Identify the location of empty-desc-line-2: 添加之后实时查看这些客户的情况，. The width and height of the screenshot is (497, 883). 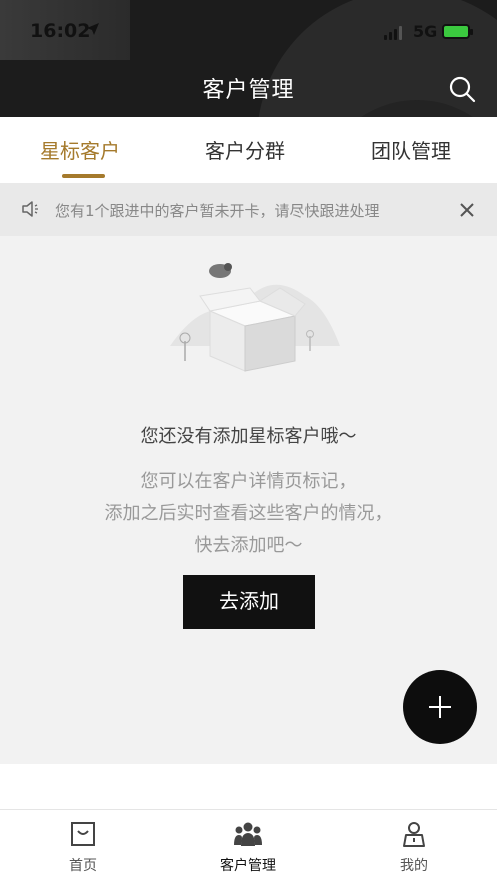
(248, 513).